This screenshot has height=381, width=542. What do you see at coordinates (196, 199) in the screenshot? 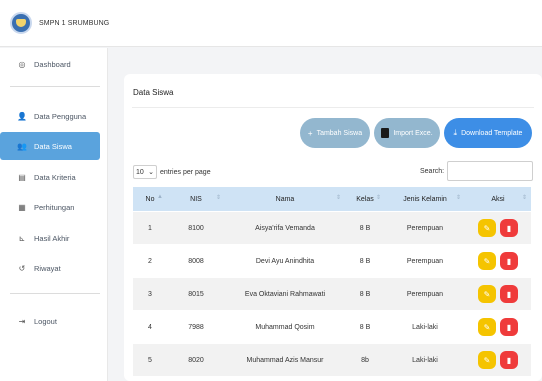
I see `column-header-nis: NIS ⇕` at bounding box center [196, 199].